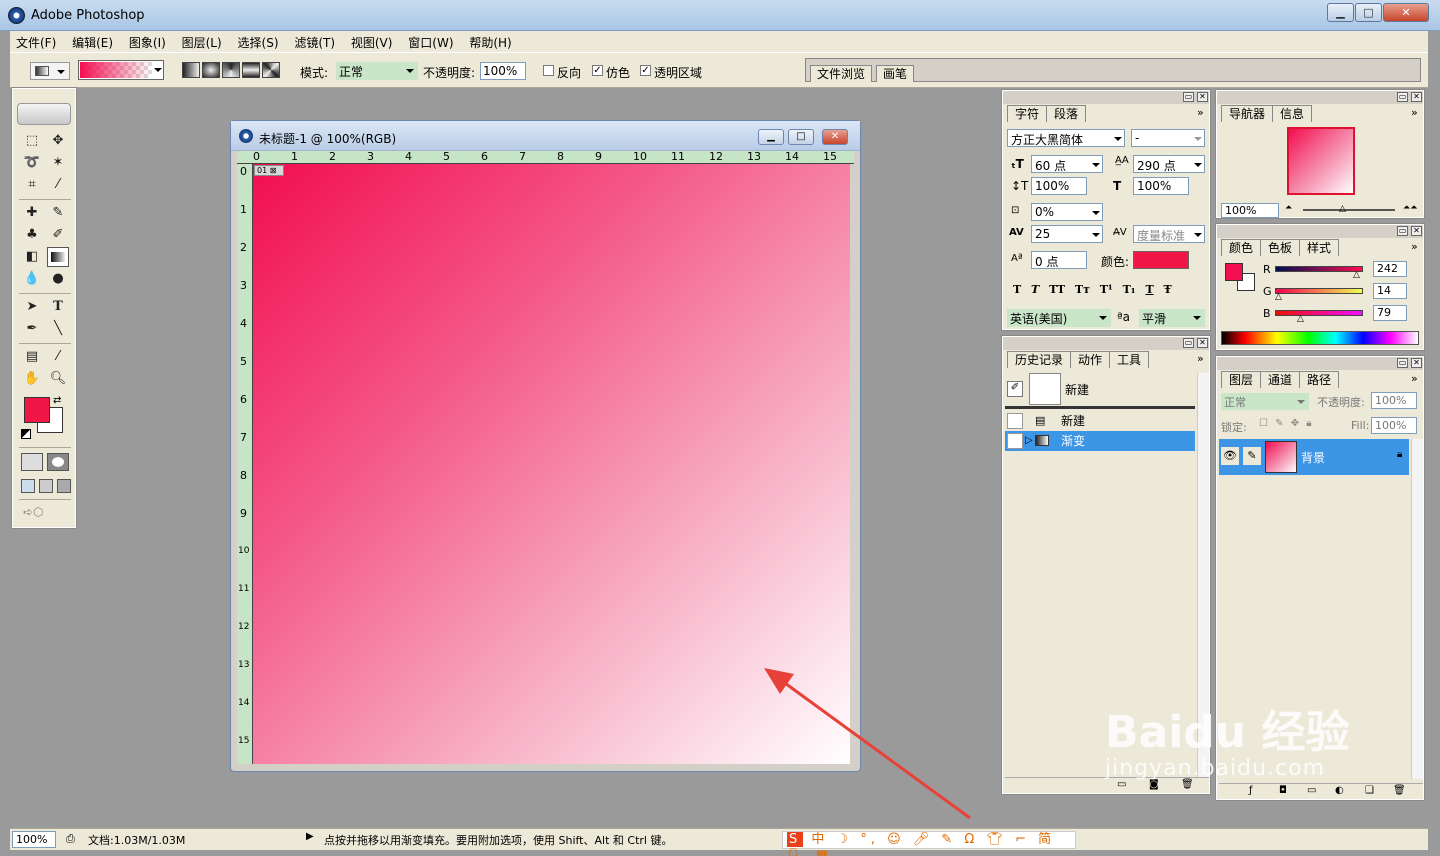 This screenshot has width=1440, height=856. Describe the element at coordinates (1369, 790) in the screenshot. I see `new-layer-icon: ❏` at that location.